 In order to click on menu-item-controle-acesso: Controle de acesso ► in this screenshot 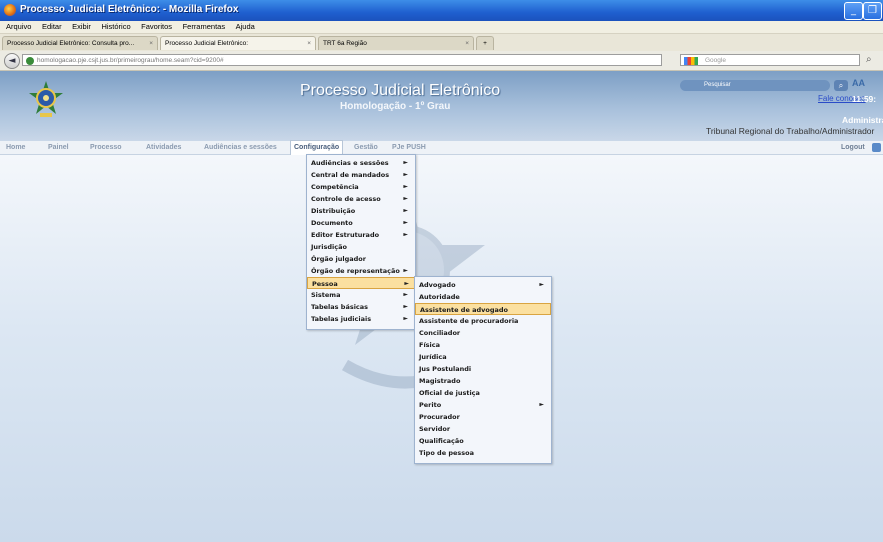, I will do `click(360, 199)`.